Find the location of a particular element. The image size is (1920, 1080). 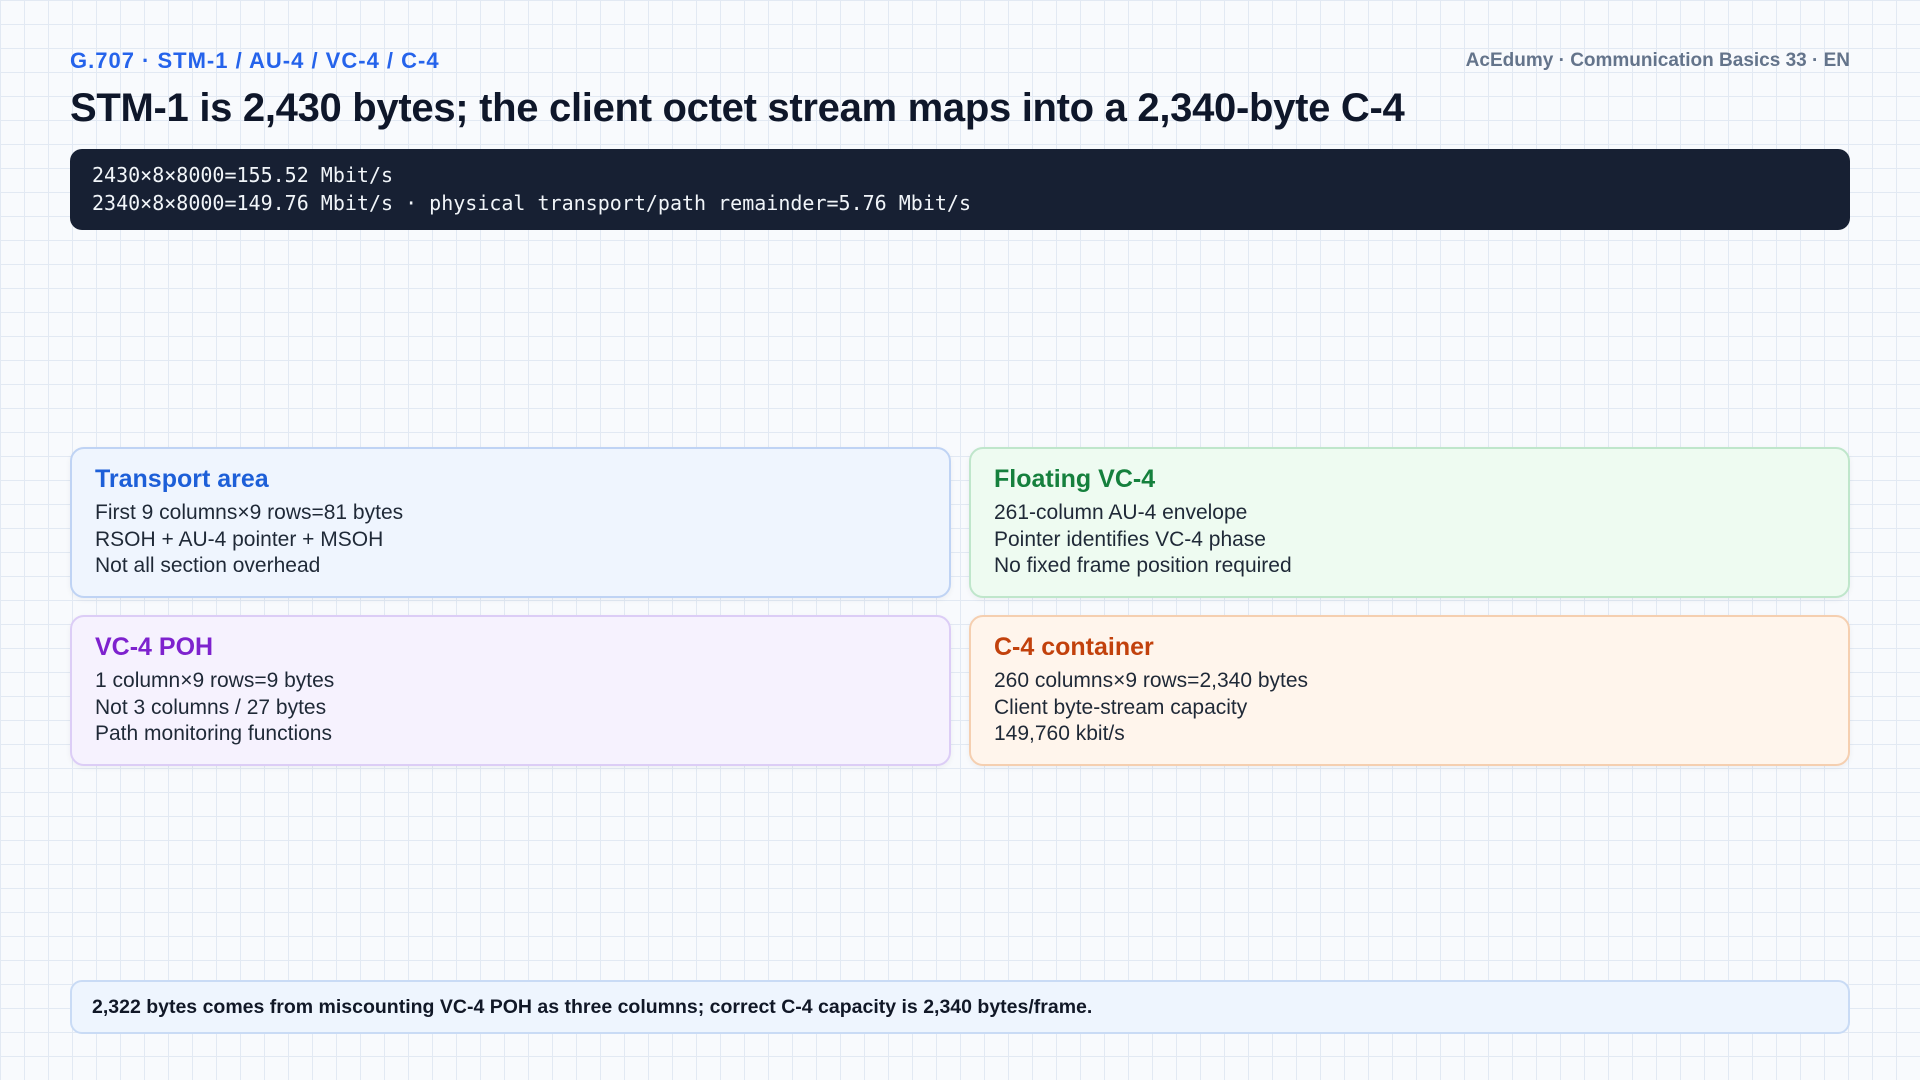

card-title: Floating VC-4 is located at coordinates (1075, 479).